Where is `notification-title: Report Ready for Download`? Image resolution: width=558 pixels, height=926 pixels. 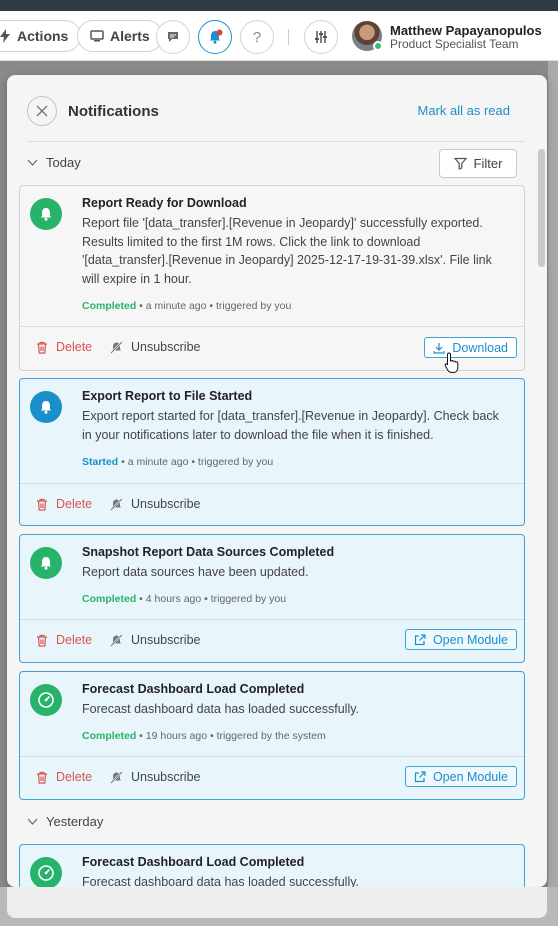
notification-title: Report Ready for Download is located at coordinates (164, 203).